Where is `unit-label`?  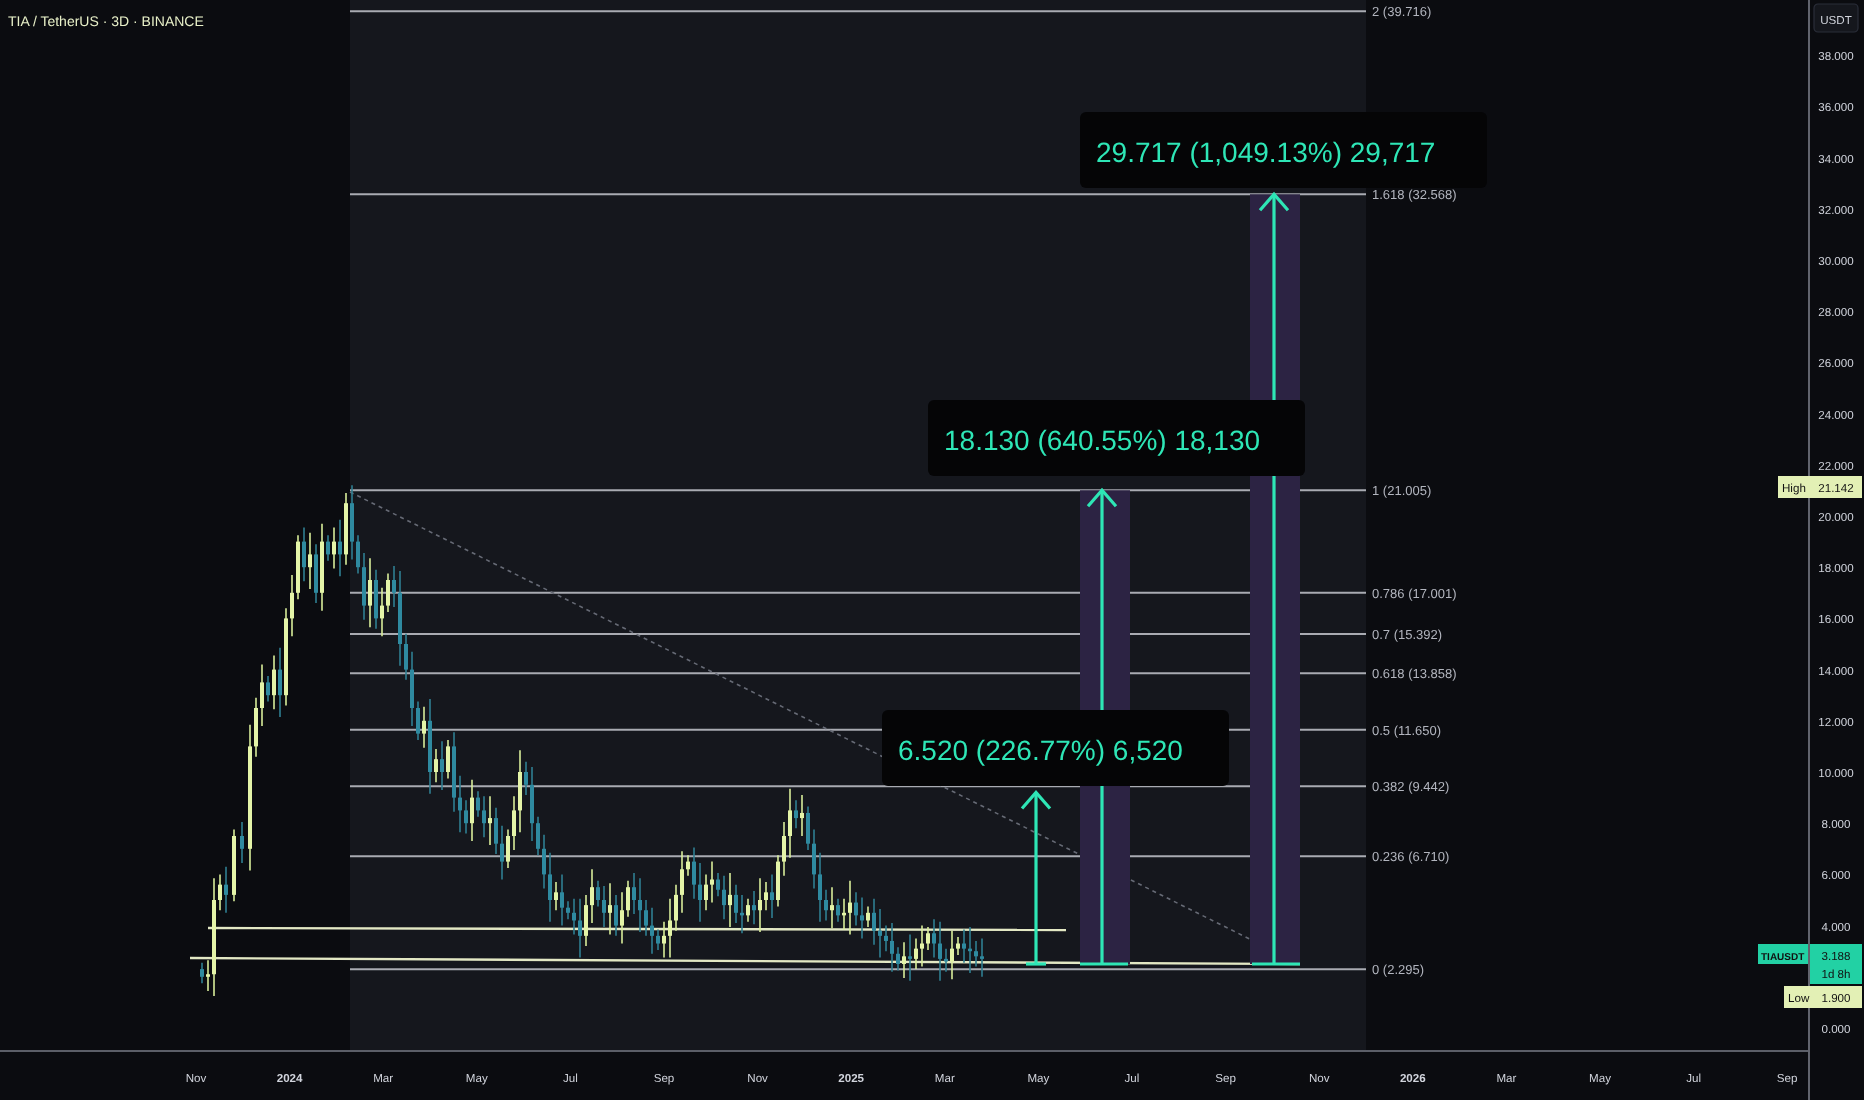 unit-label is located at coordinates (1836, 18).